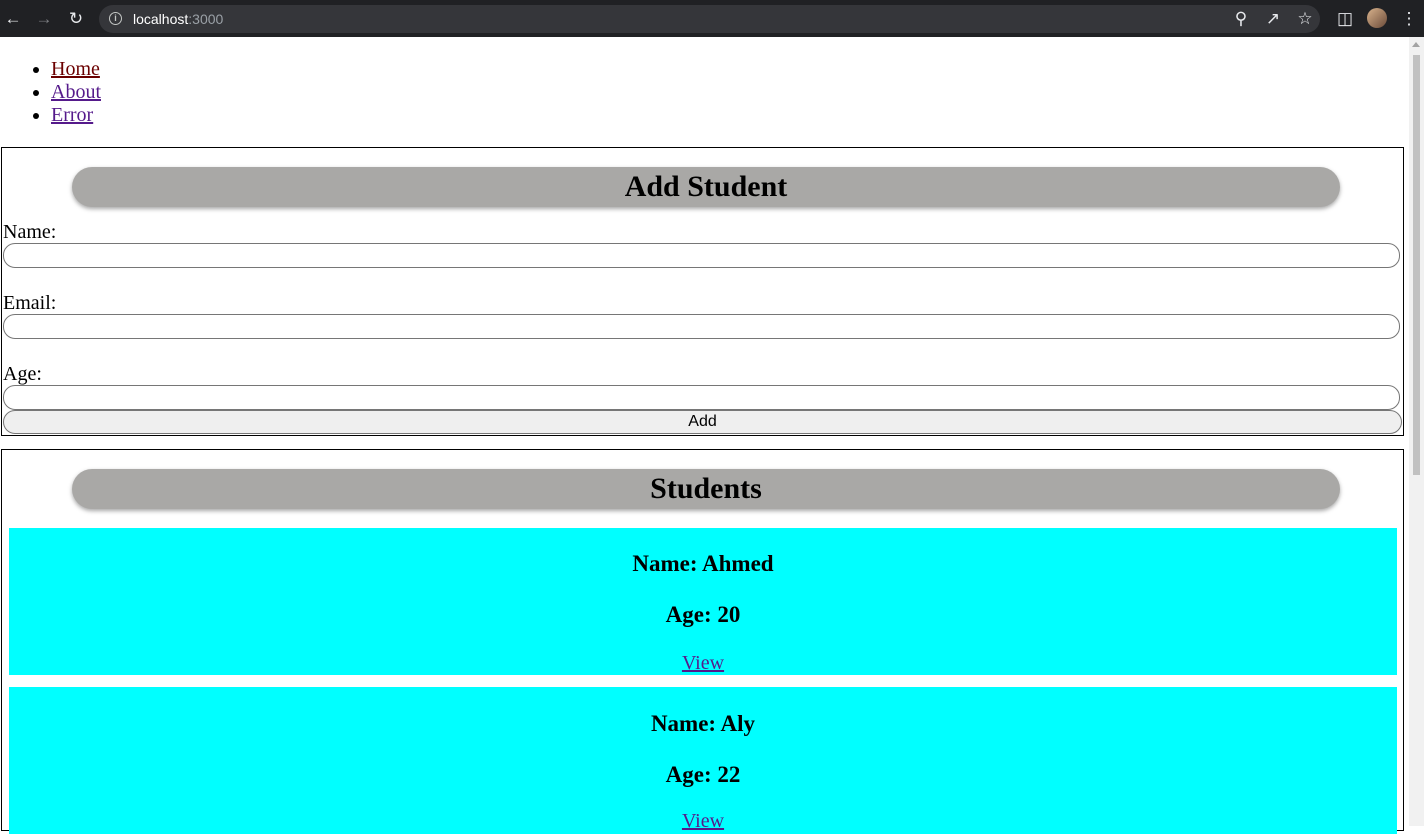 The width and height of the screenshot is (1424, 834). I want to click on scrollbar-thumb, so click(1416, 265).